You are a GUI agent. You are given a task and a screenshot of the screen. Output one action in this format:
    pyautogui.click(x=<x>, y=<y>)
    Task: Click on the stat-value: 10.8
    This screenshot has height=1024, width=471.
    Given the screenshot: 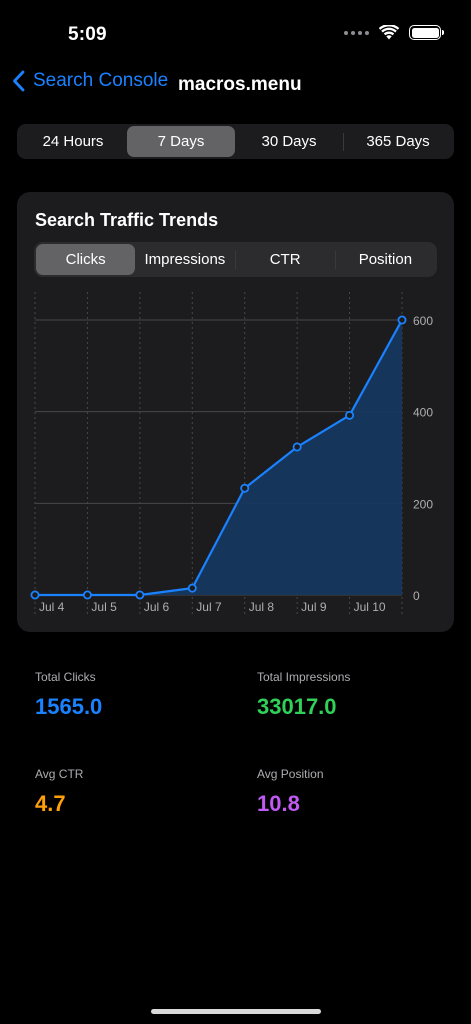 What is the action you would take?
    pyautogui.click(x=278, y=803)
    